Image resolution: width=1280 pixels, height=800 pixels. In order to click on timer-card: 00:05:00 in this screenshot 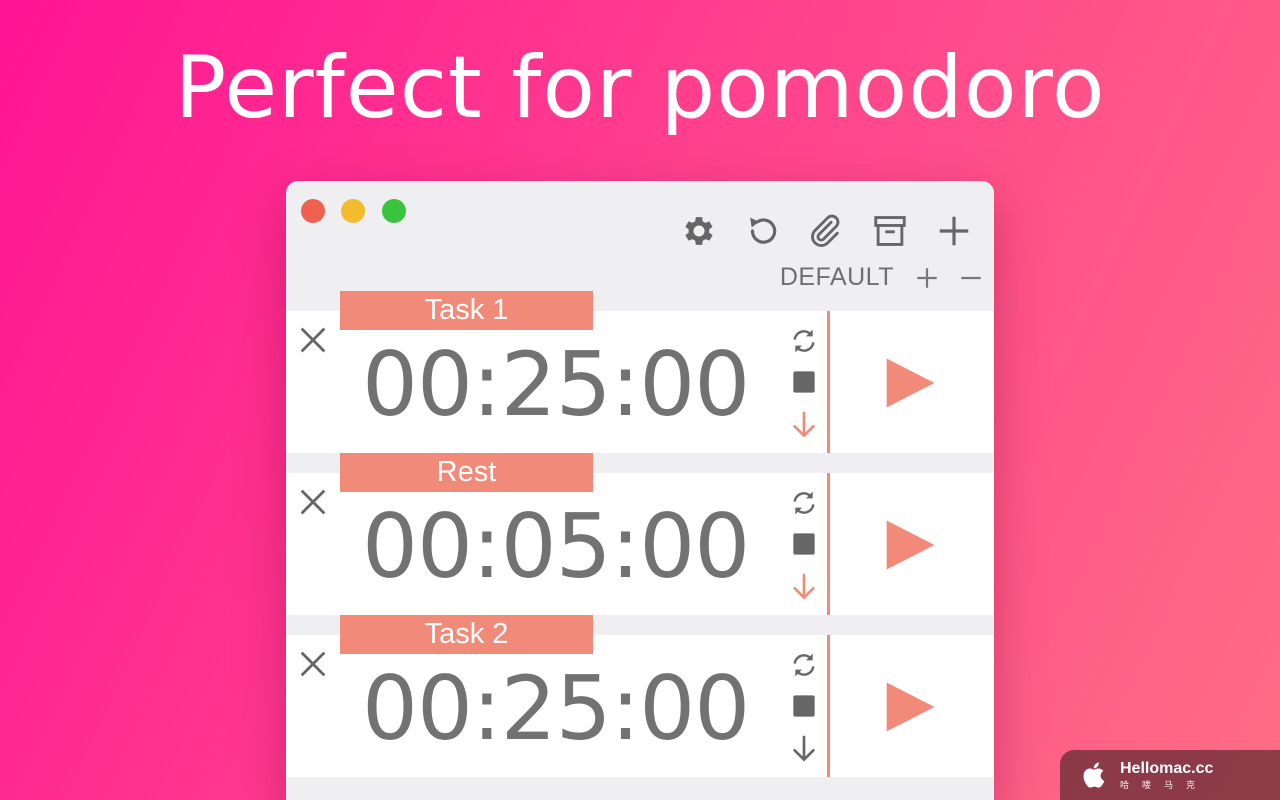, I will do `click(640, 544)`.